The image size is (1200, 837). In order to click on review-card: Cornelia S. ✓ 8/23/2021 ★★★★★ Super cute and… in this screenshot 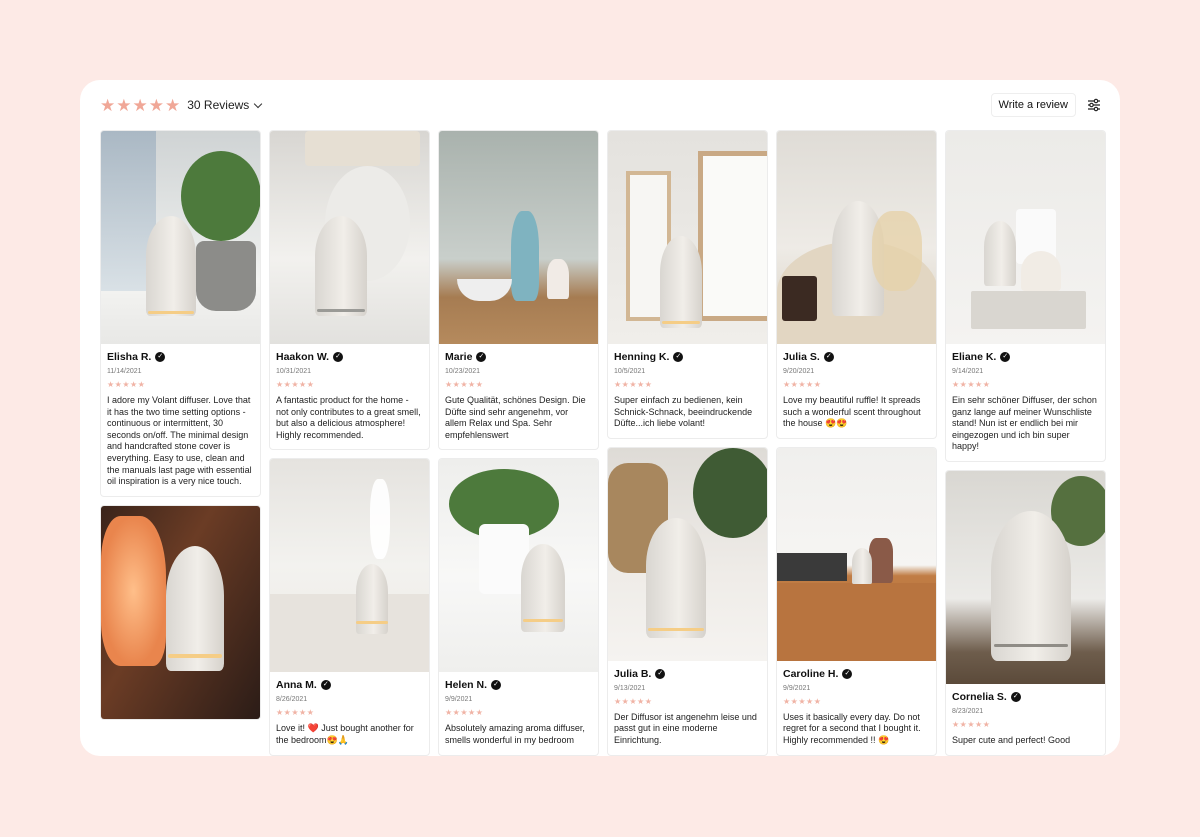, I will do `click(1025, 612)`.